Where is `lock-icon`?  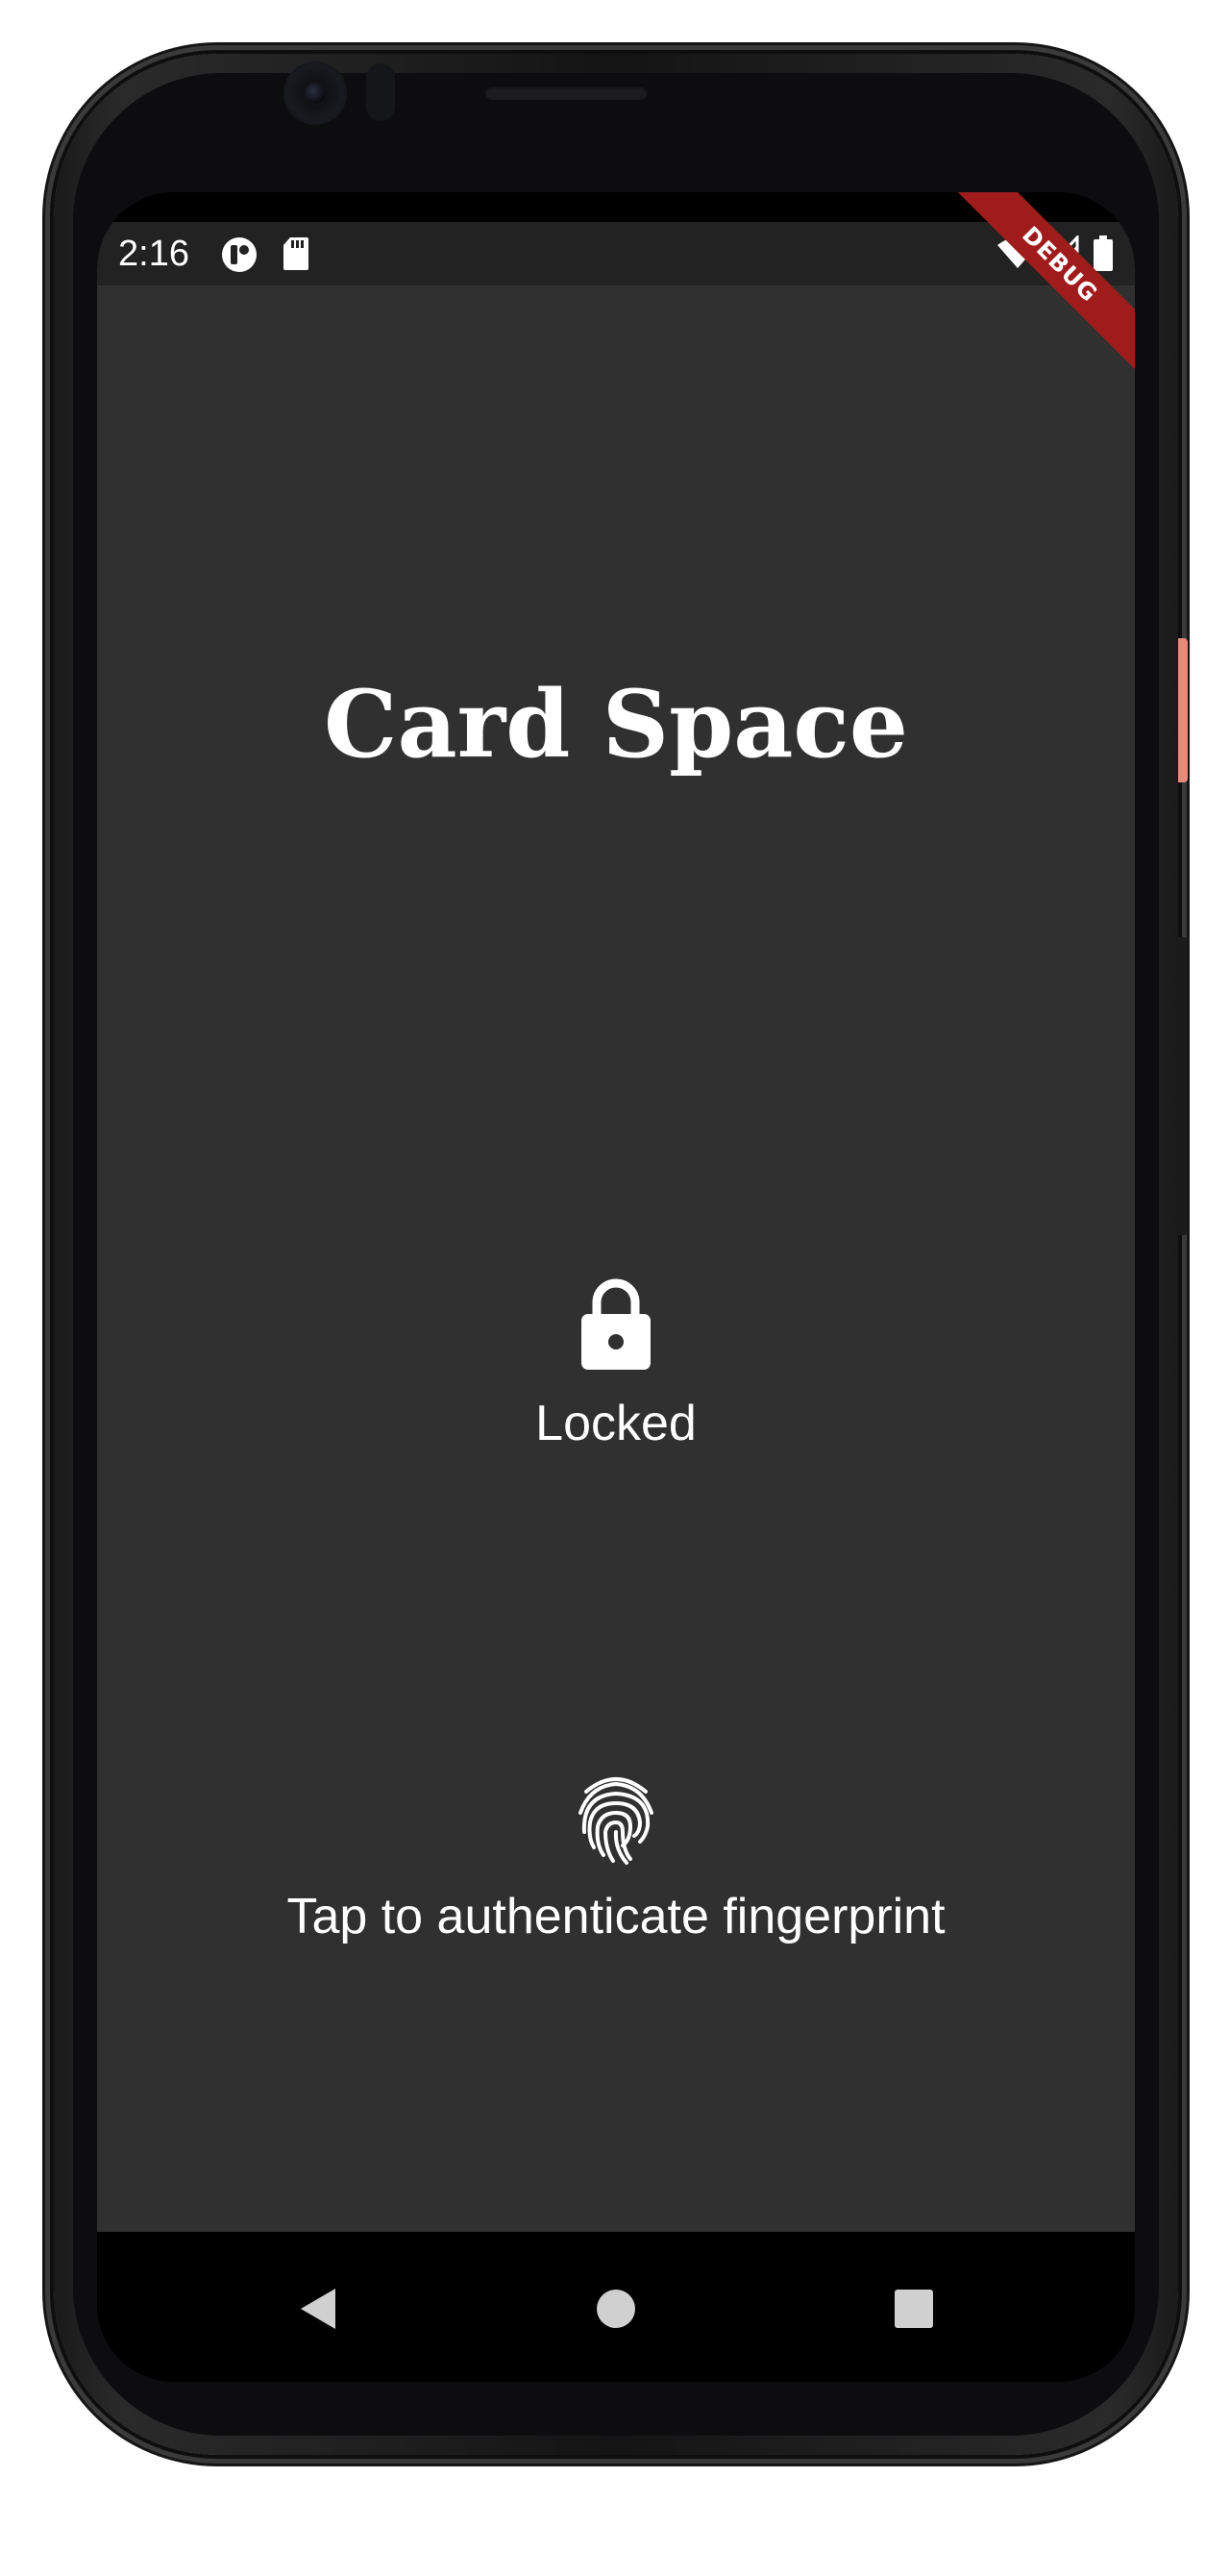 lock-icon is located at coordinates (616, 1324).